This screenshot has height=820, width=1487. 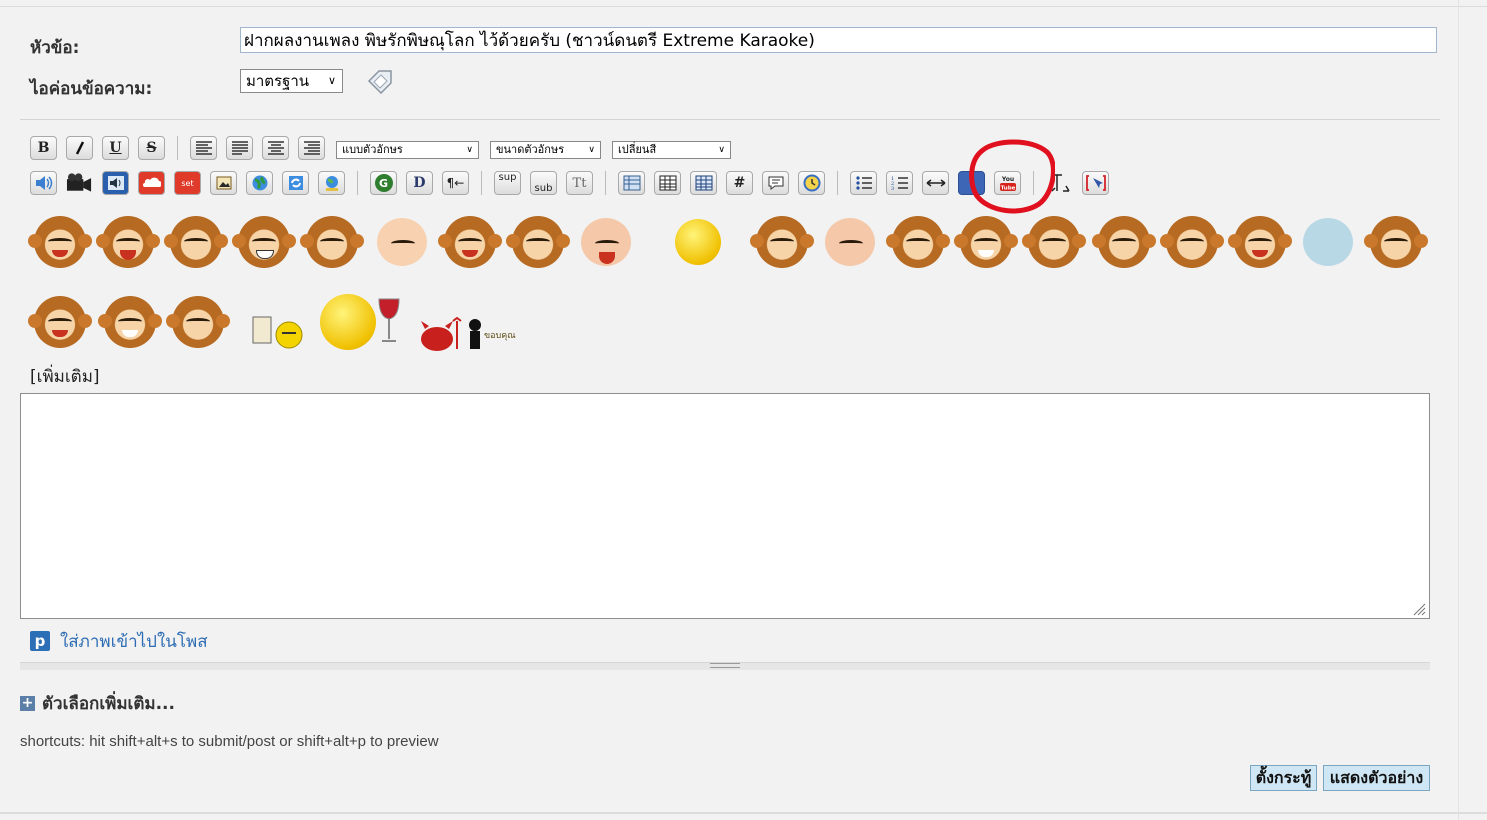 I want to click on strike-label: S, so click(x=151, y=148).